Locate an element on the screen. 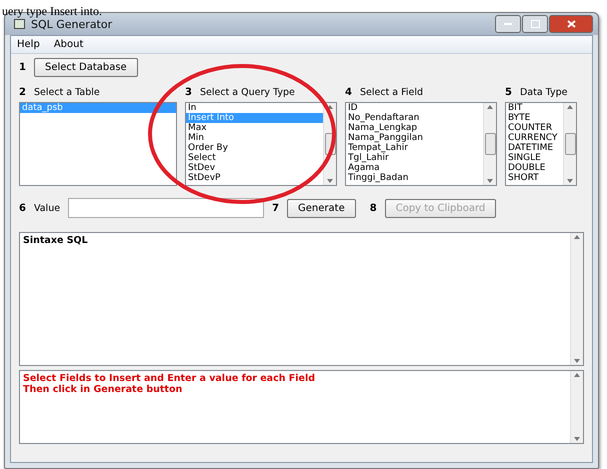  close-button is located at coordinates (571, 24).